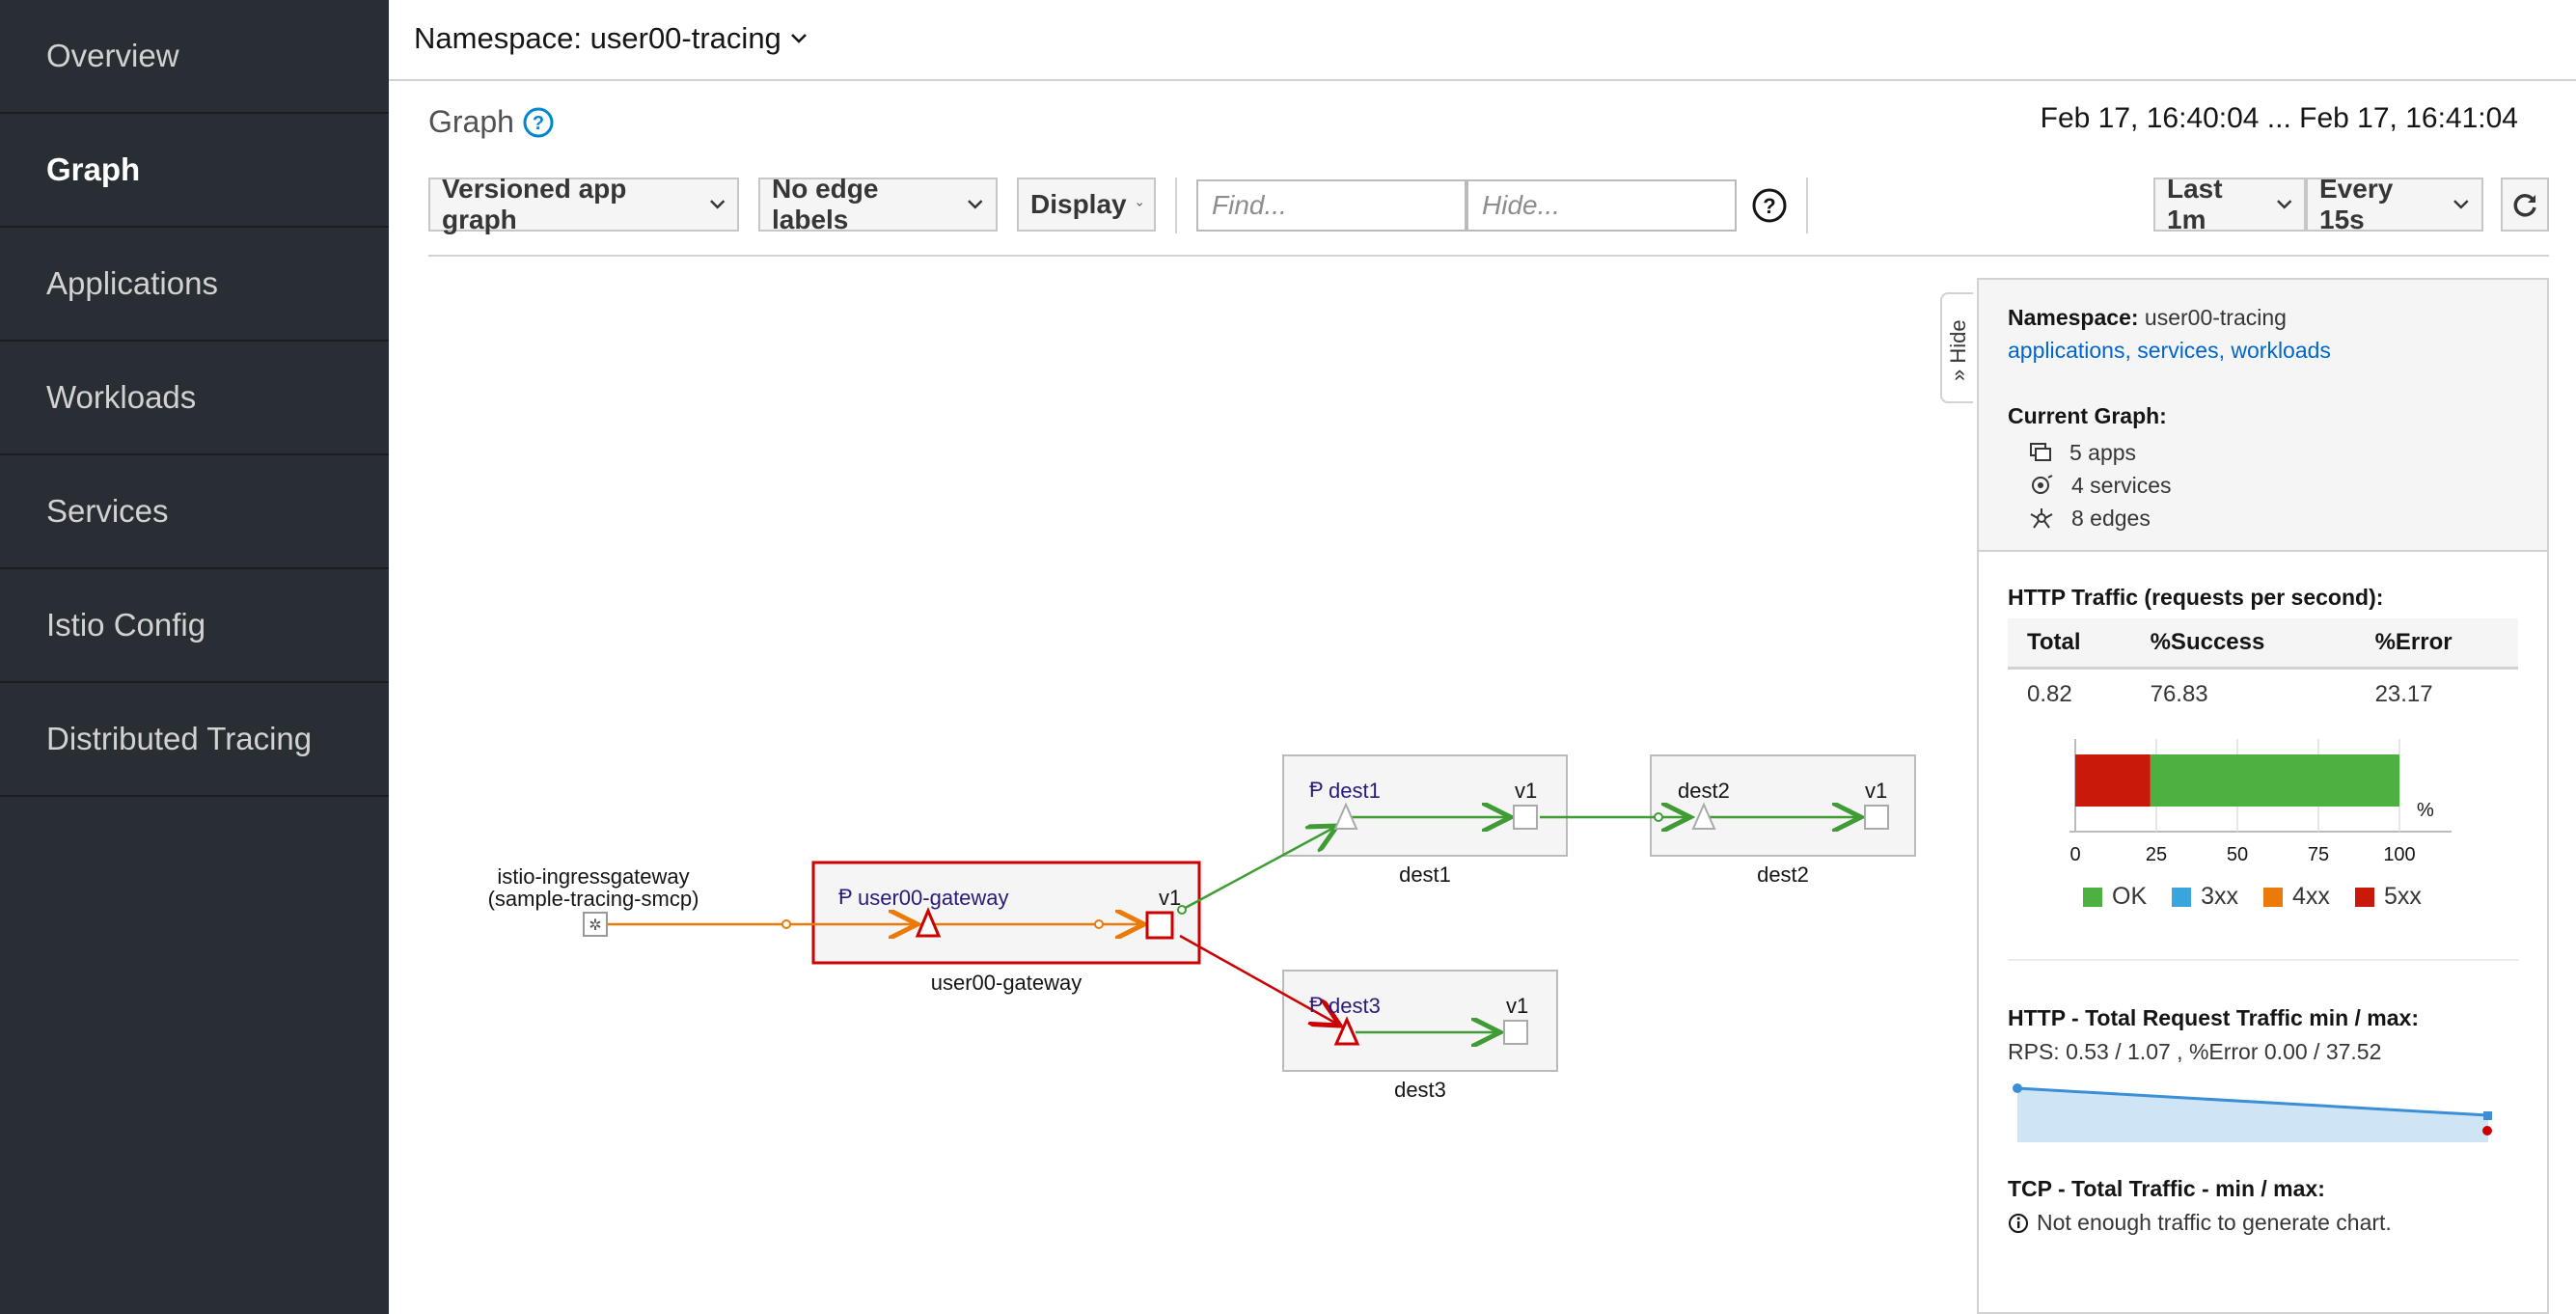 The image size is (2576, 1314). What do you see at coordinates (1258, 869) in the screenshot?
I see `edge-gateway-dest1` at bounding box center [1258, 869].